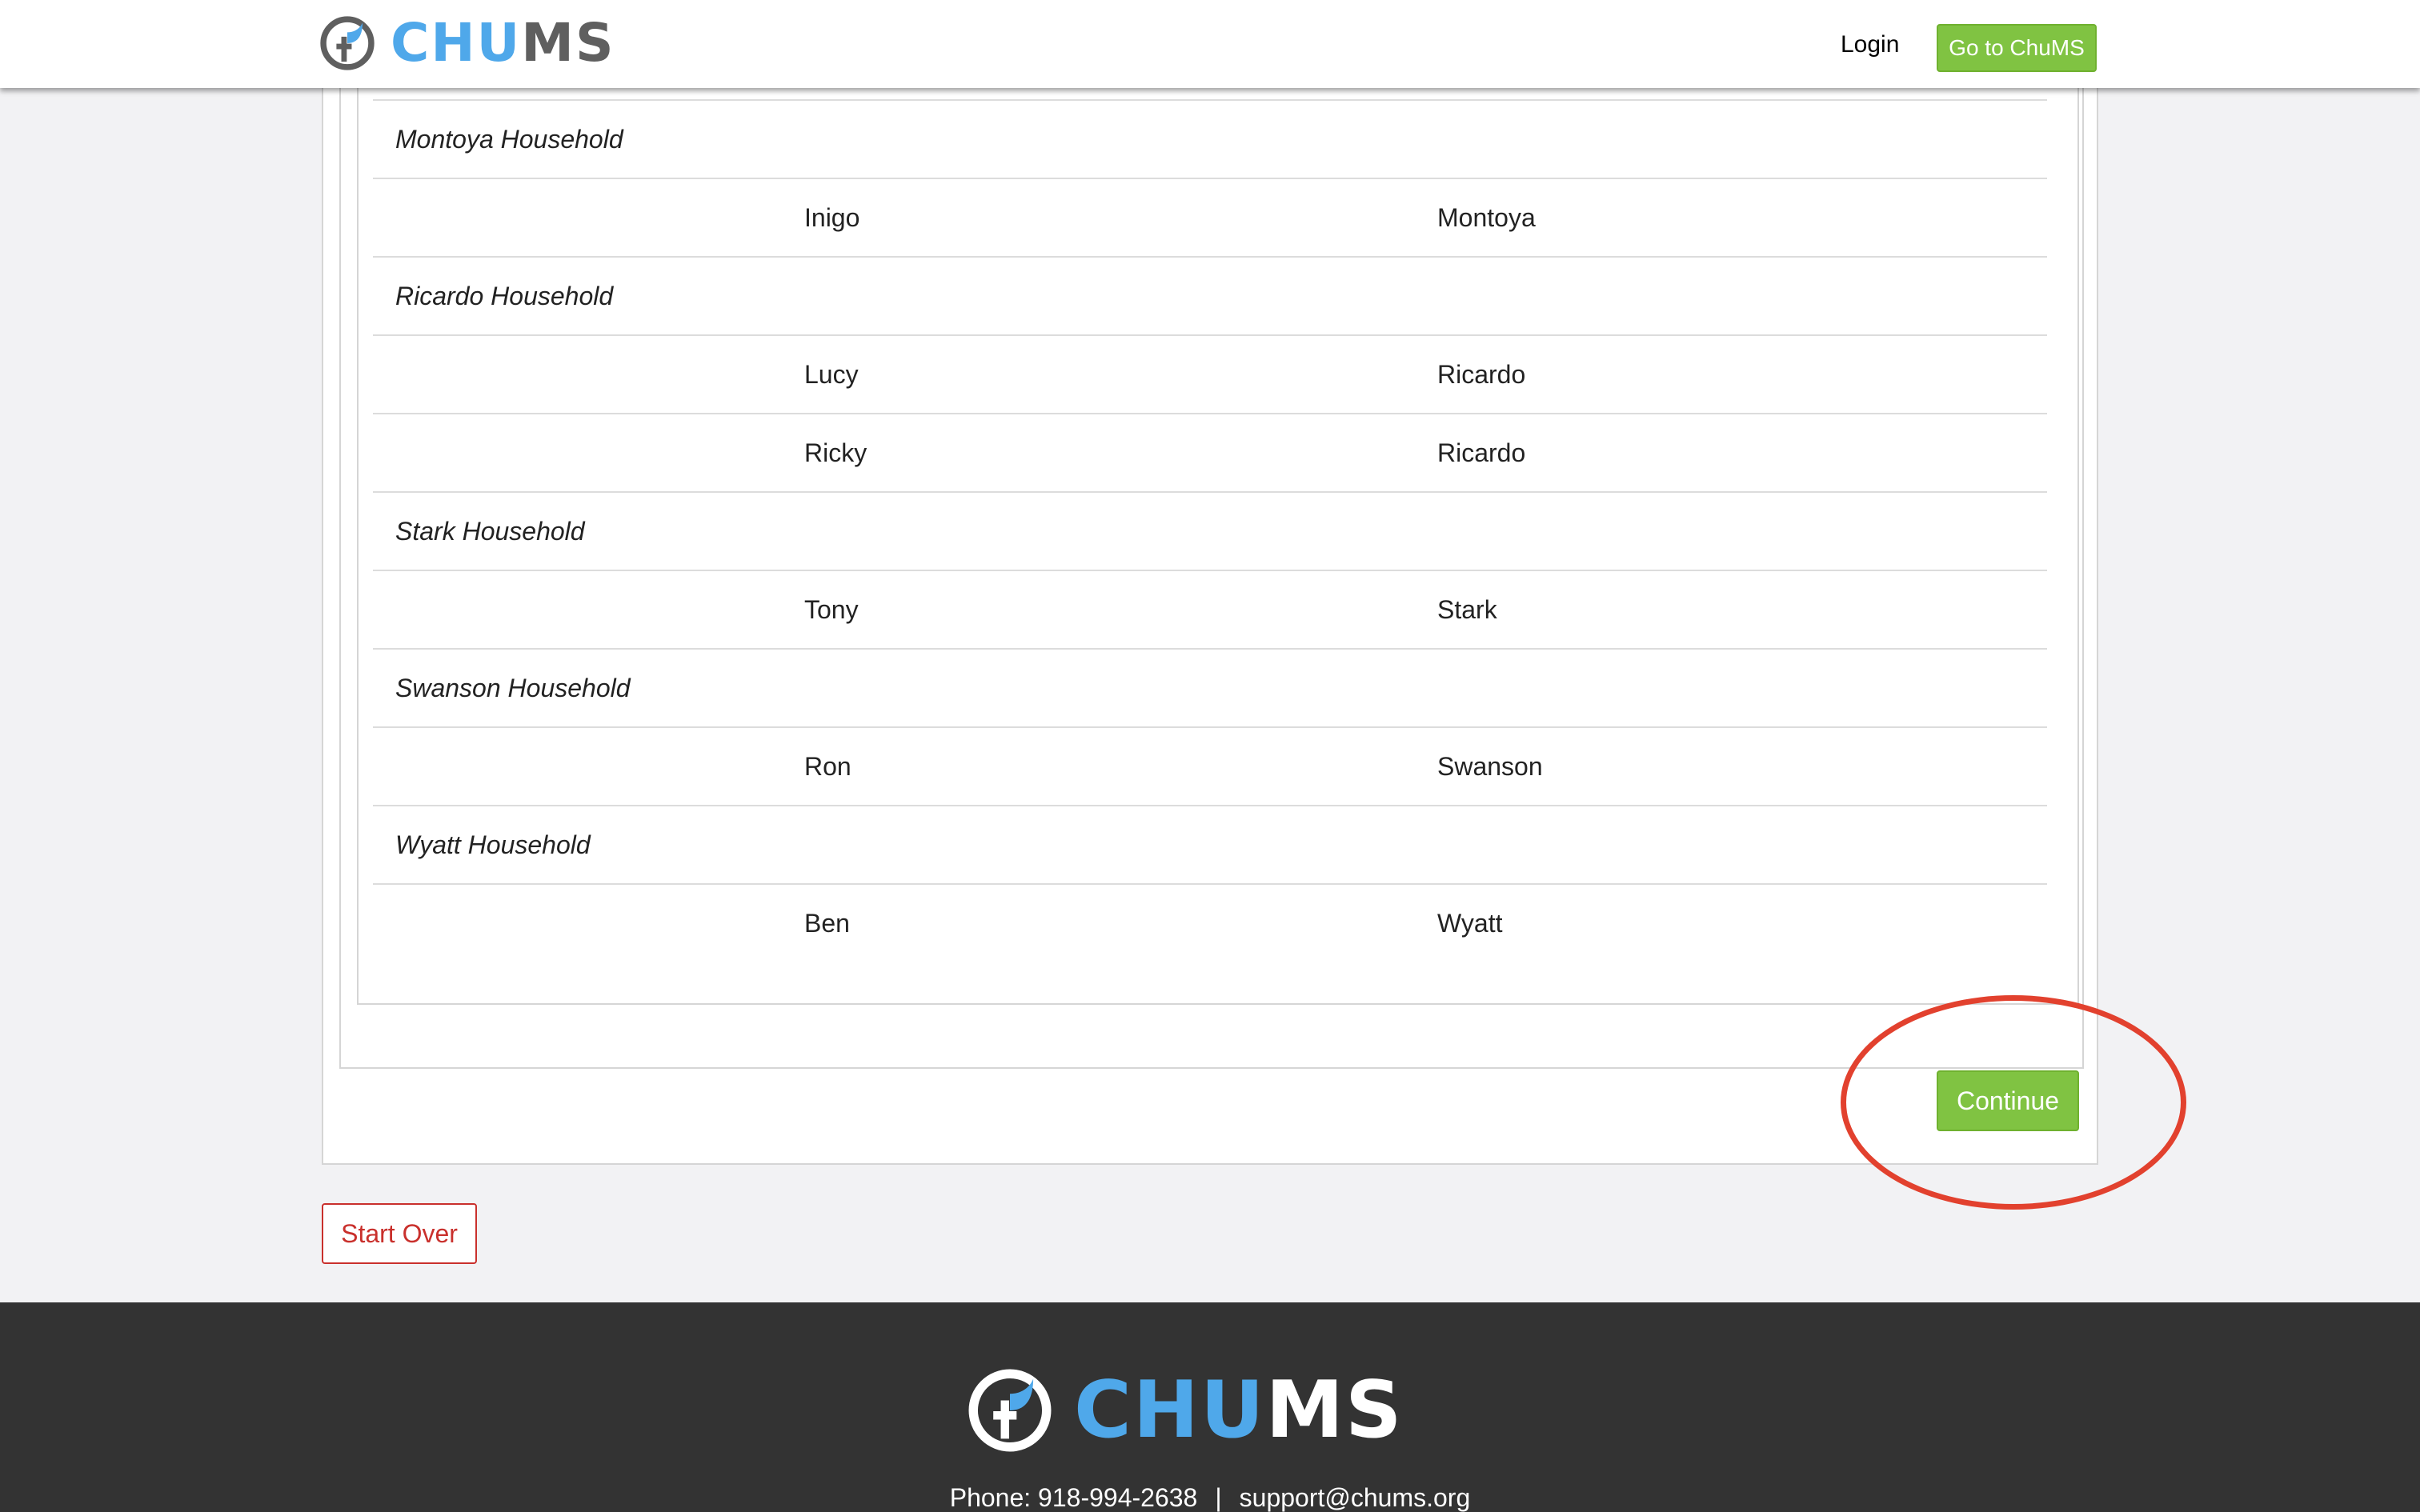 The width and height of the screenshot is (2420, 1512). What do you see at coordinates (1073, 1497) in the screenshot?
I see `footer-phone: Phone: 918-994-2638` at bounding box center [1073, 1497].